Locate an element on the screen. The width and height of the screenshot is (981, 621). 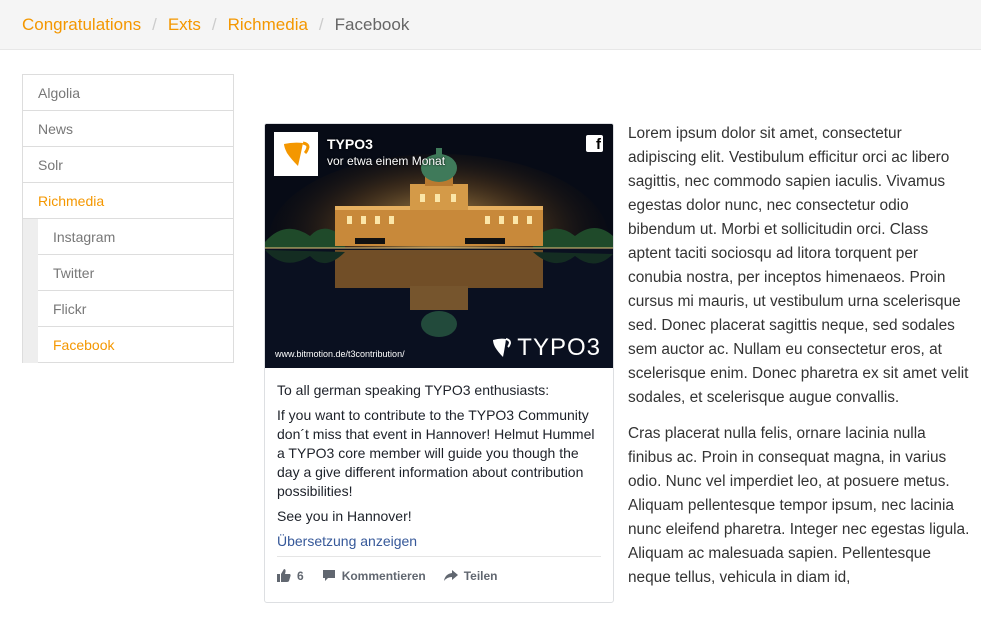
typo3-logo-icon is located at coordinates (297, 153).